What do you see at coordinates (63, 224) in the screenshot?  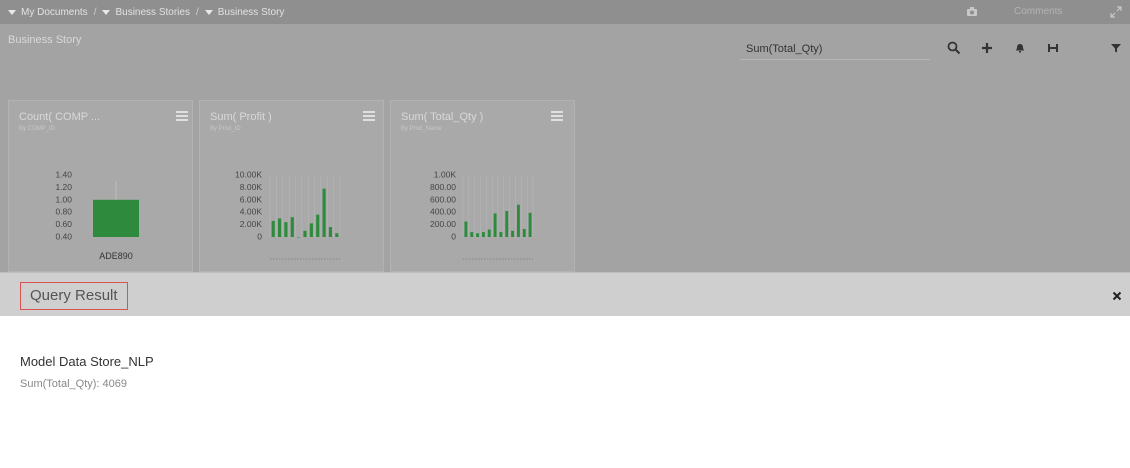 I see `y-tick-label: 0.60` at bounding box center [63, 224].